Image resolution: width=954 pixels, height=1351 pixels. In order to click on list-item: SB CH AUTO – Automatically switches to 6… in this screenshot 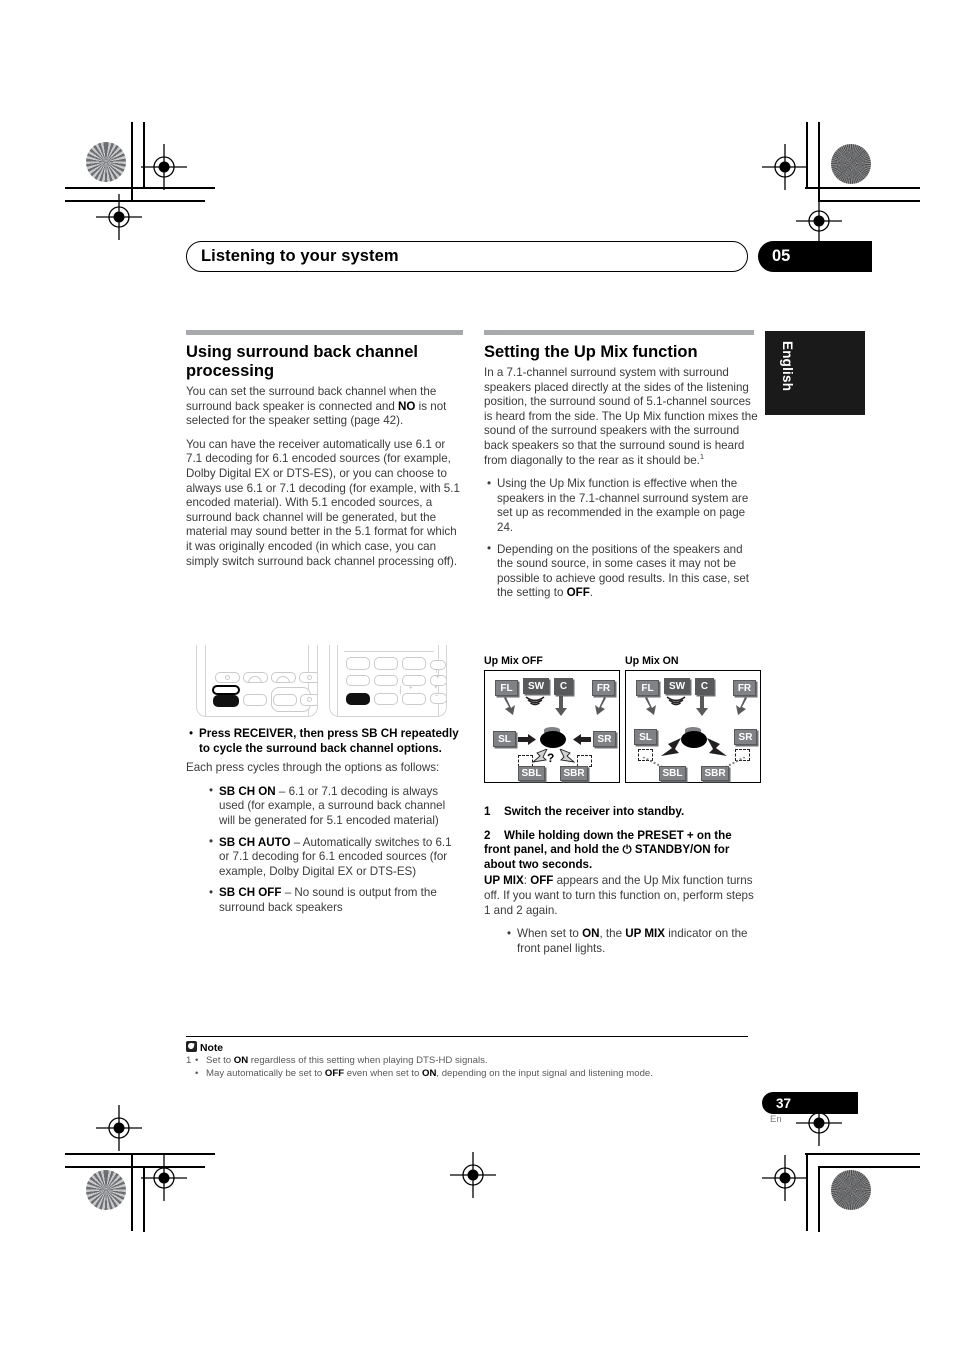, I will do `click(334, 857)`.